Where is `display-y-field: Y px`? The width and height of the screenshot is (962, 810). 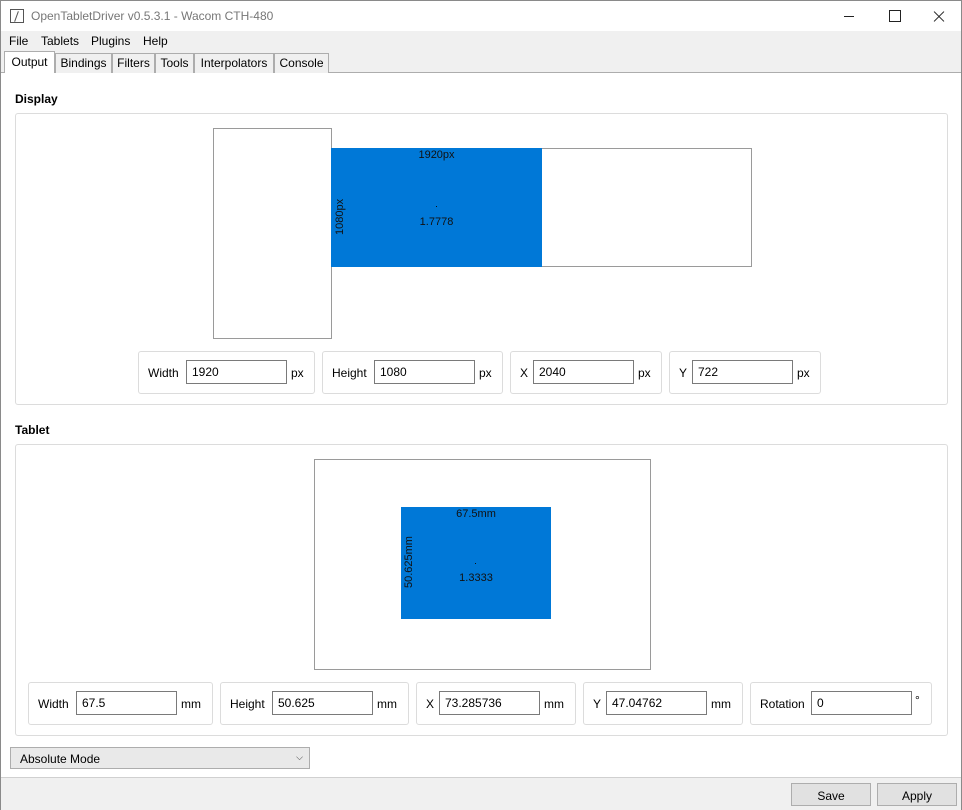 display-y-field: Y px is located at coordinates (745, 372).